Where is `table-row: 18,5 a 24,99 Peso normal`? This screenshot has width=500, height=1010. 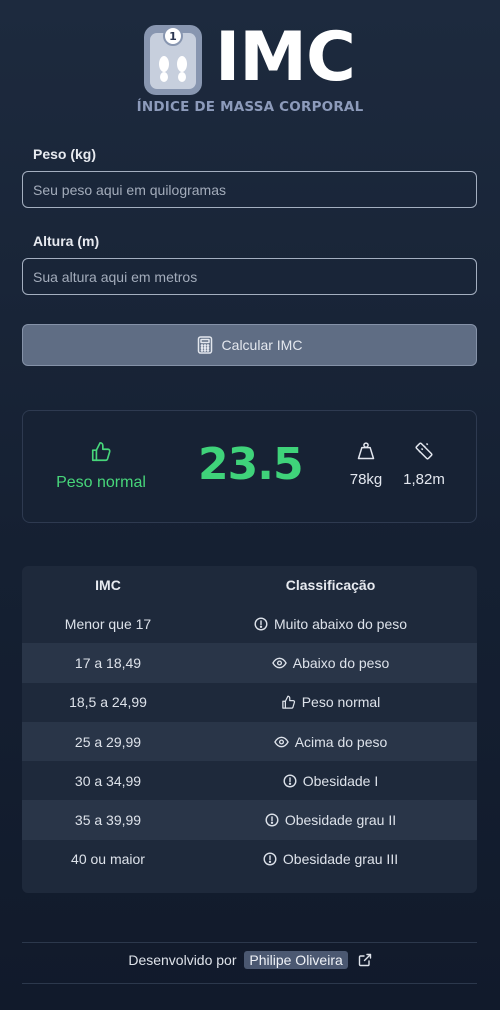 table-row: 18,5 a 24,99 Peso normal is located at coordinates (249, 702).